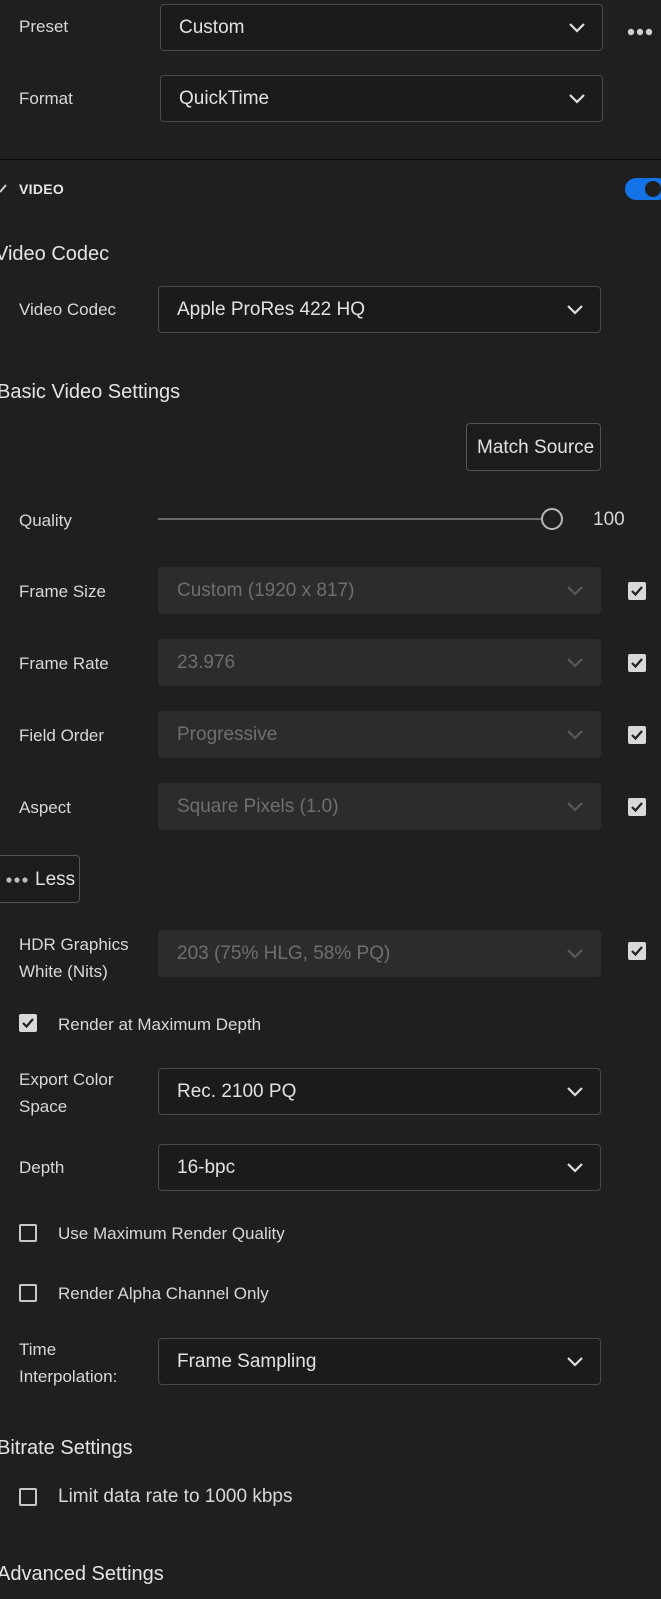 This screenshot has width=661, height=1599. I want to click on depth-dropdown: 16-bpc, so click(379, 1167).